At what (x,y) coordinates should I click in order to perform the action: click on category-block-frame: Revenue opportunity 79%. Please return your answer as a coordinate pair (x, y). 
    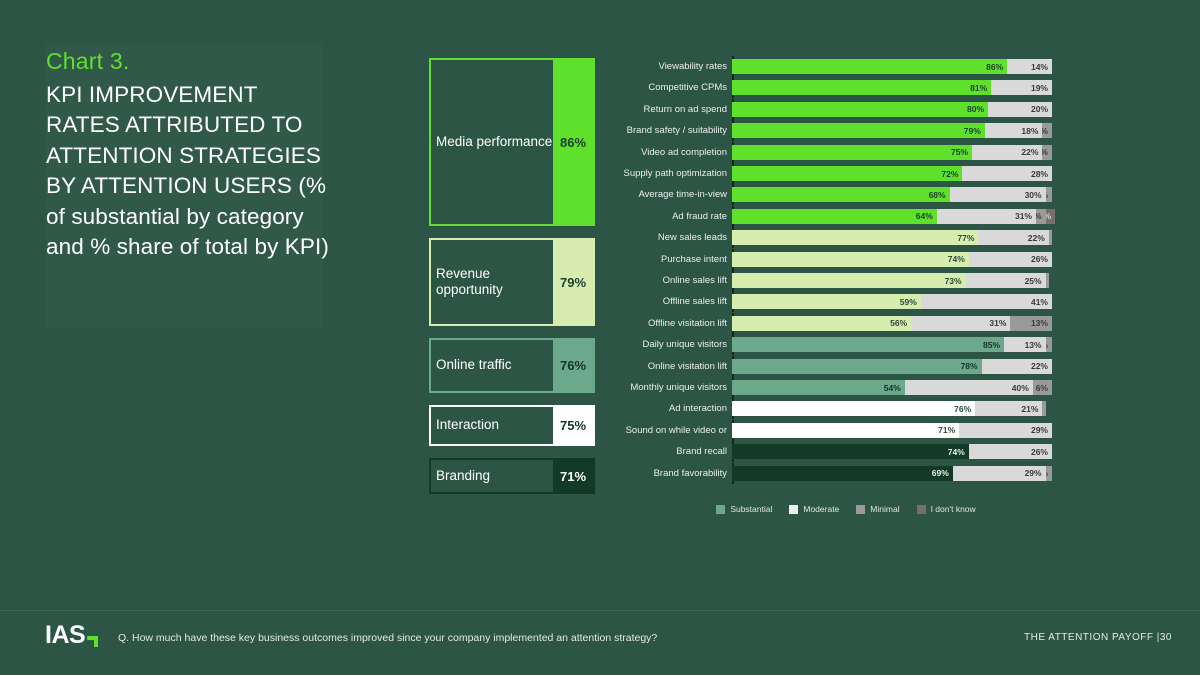
    Looking at the image, I should click on (512, 282).